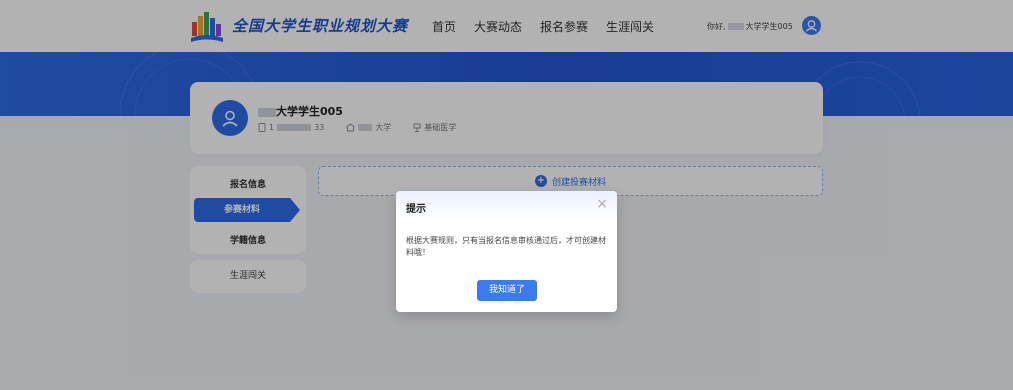 This screenshot has height=390, width=1013. Describe the element at coordinates (602, 204) in the screenshot. I see `close-icon: ×` at that location.